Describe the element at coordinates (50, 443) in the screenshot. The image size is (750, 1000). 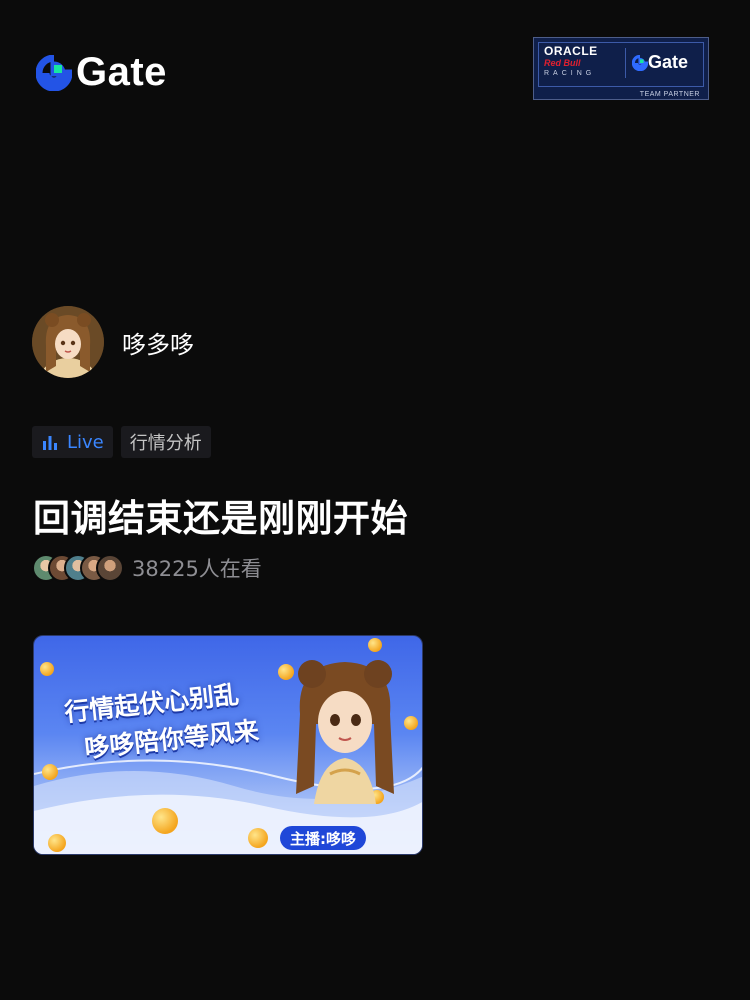
I see `live-bars-icon` at that location.